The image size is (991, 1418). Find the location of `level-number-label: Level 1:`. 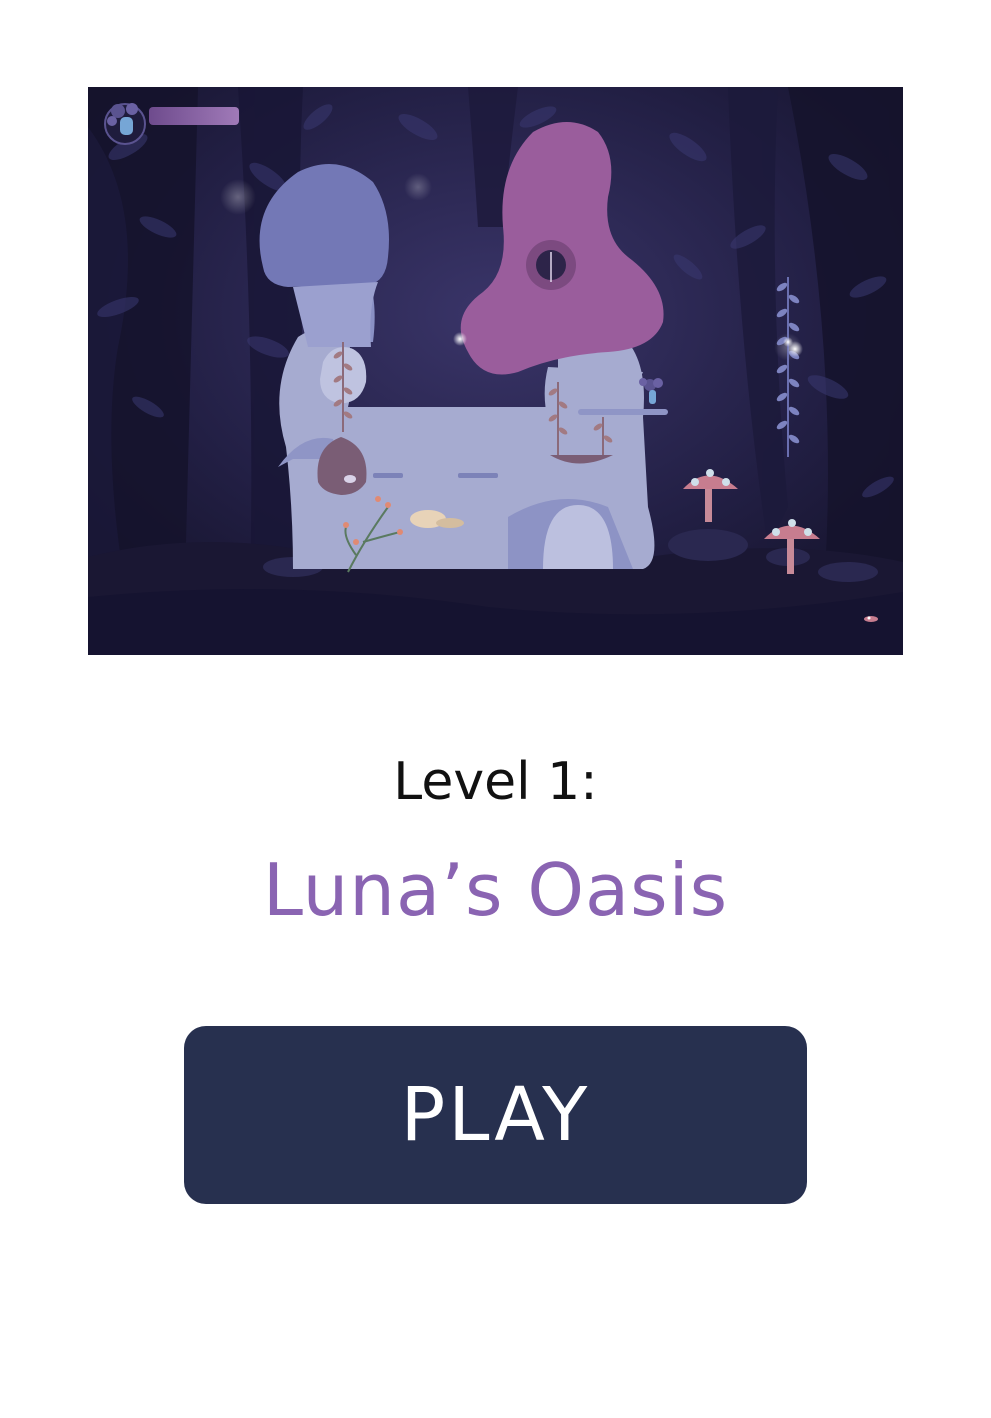

level-number-label: Level 1: is located at coordinates (495, 782).